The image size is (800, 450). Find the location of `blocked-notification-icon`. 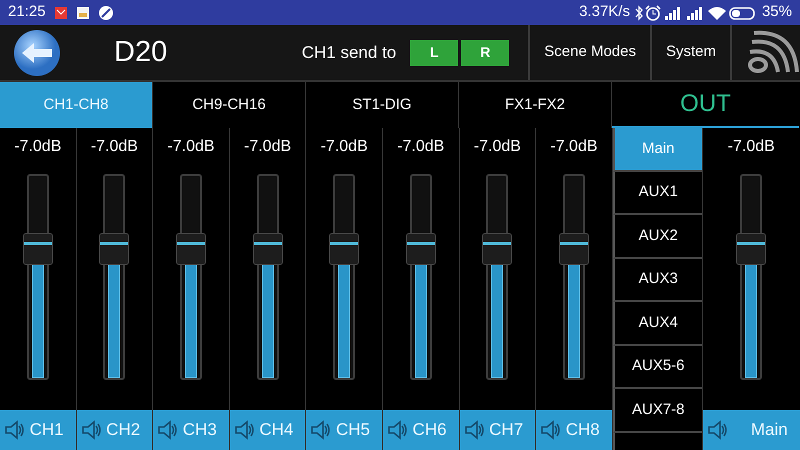

blocked-notification-icon is located at coordinates (106, 12).